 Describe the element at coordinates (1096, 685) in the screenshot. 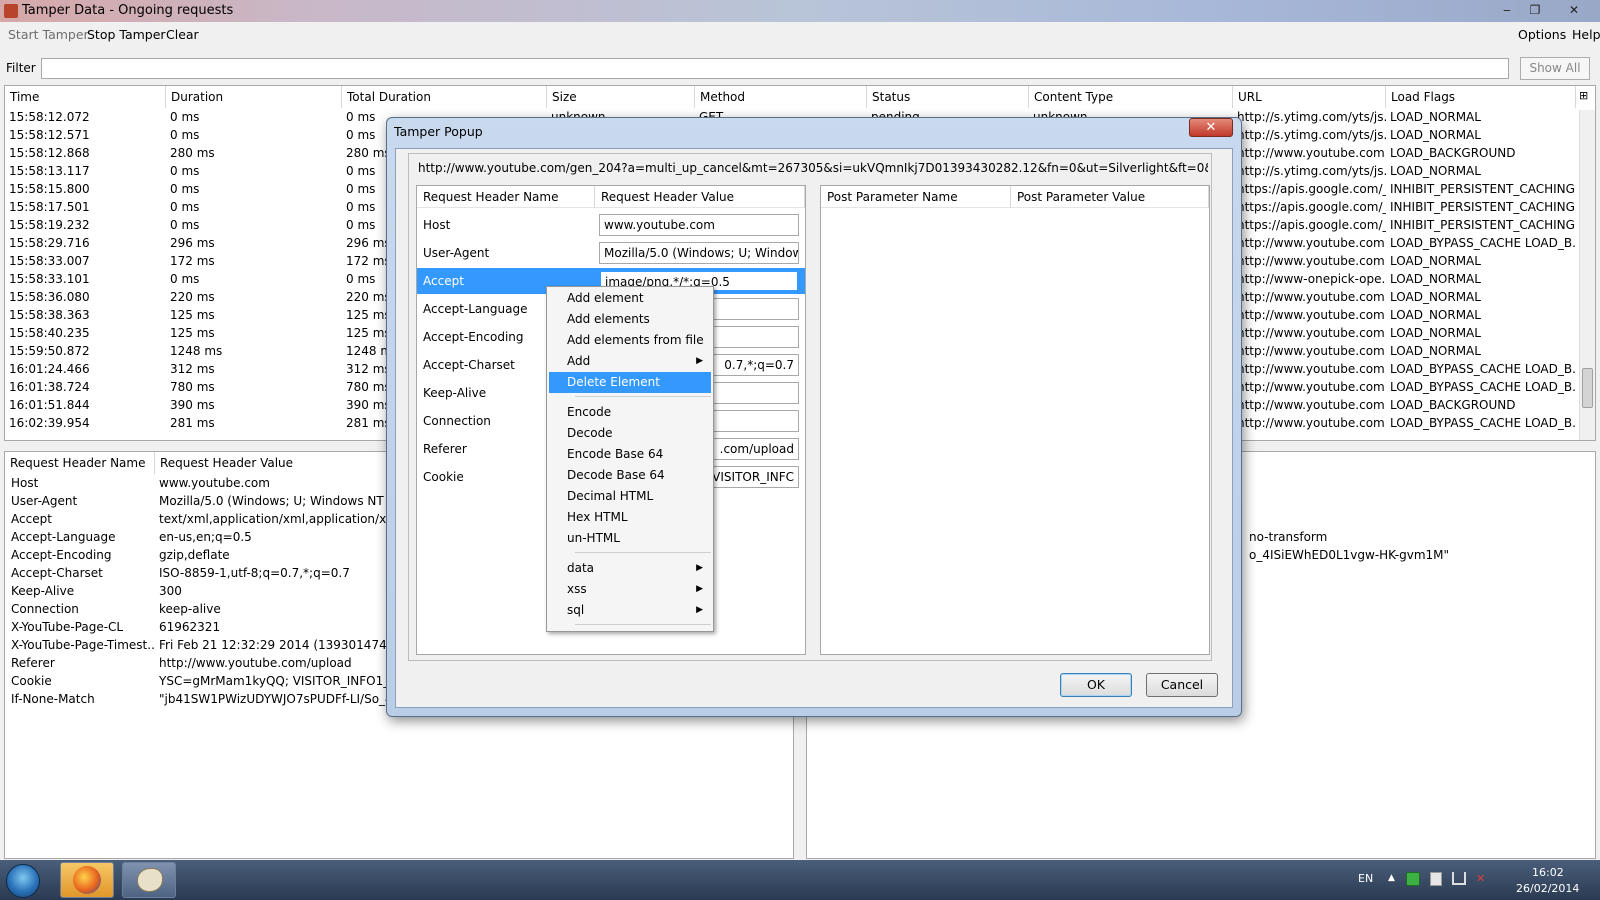

I see `ok-button: OK` at that location.